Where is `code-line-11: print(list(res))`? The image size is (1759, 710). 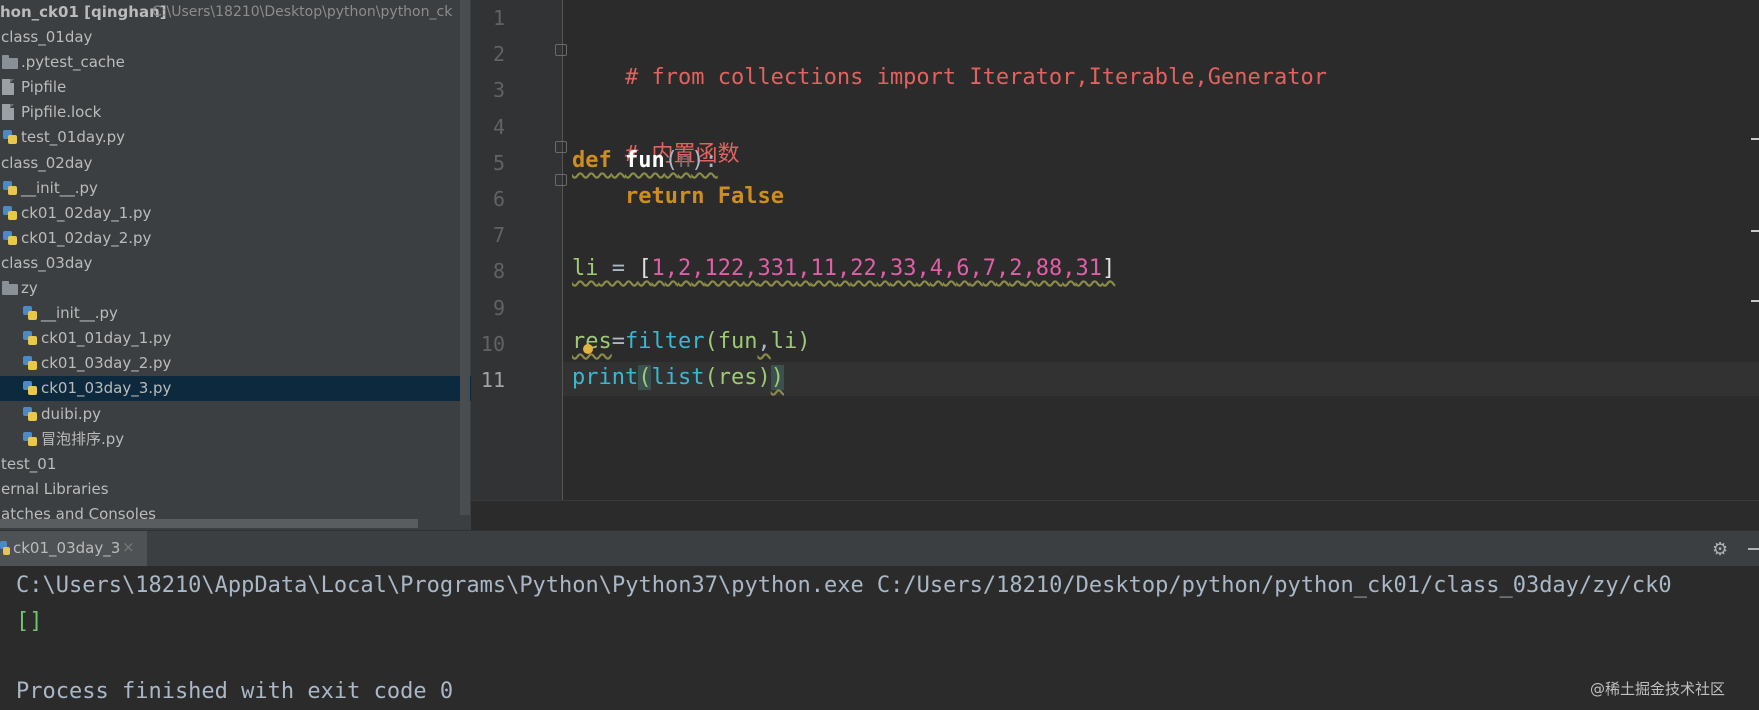 code-line-11: print(list(res)) is located at coordinates (678, 377).